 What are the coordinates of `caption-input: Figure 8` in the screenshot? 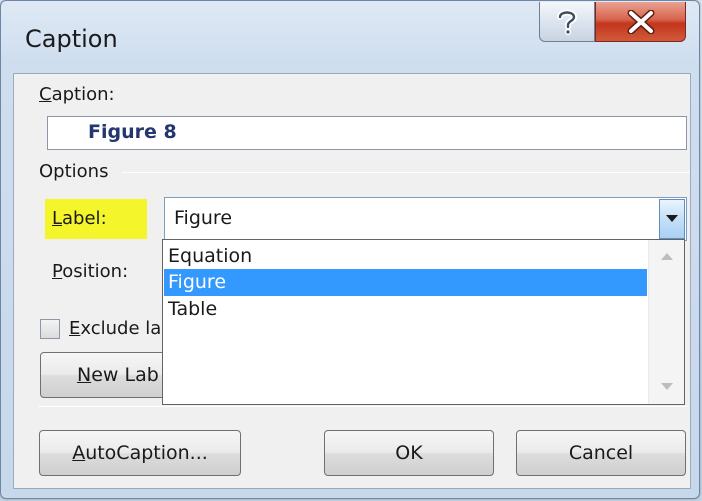 It's located at (367, 133).